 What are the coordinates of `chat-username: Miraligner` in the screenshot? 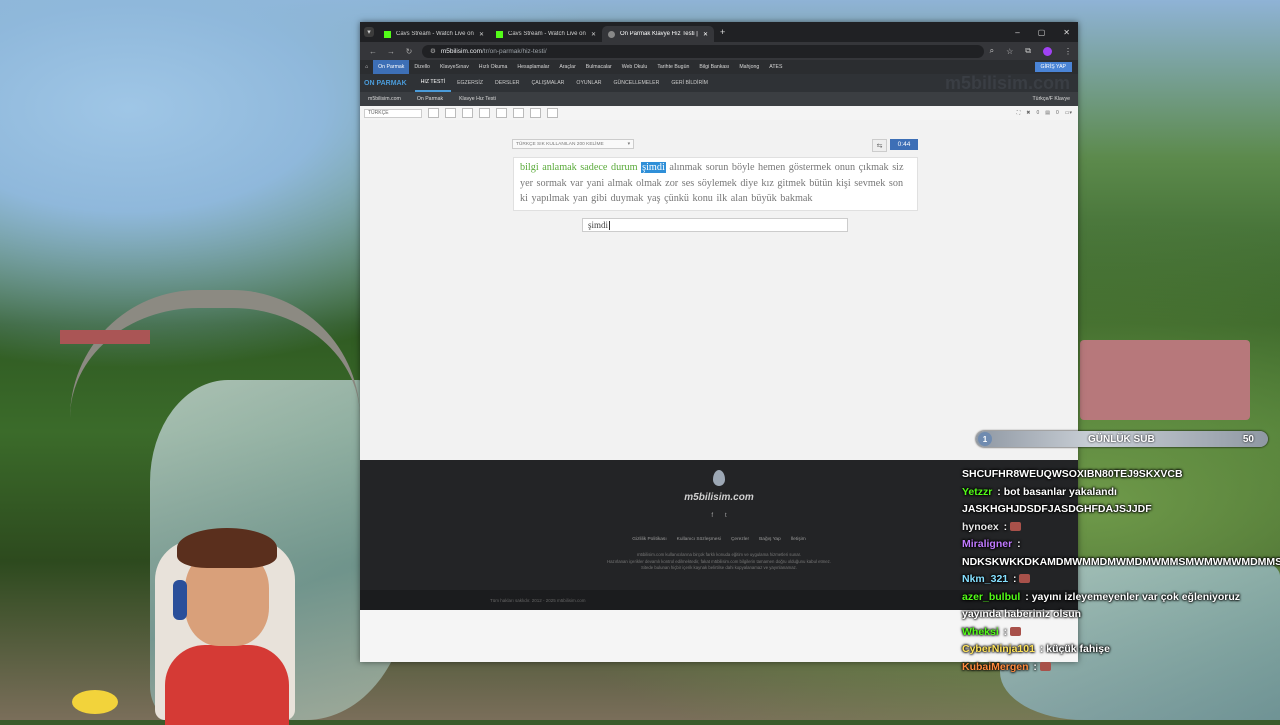 It's located at (987, 544).